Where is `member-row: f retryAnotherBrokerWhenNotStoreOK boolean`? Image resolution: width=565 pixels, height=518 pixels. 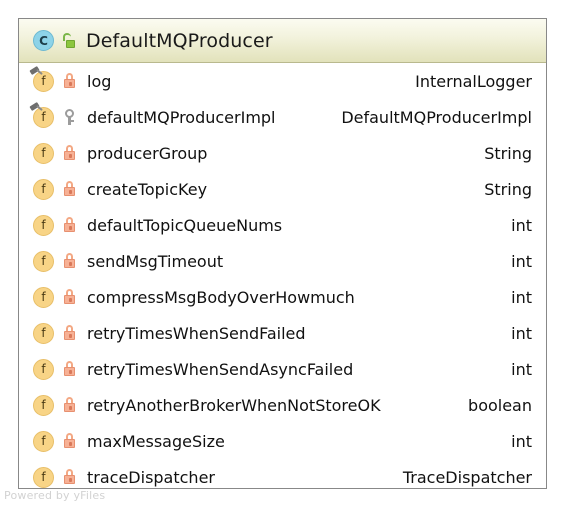
member-row: f retryAnotherBrokerWhenNotStoreOK boolean is located at coordinates (282, 405).